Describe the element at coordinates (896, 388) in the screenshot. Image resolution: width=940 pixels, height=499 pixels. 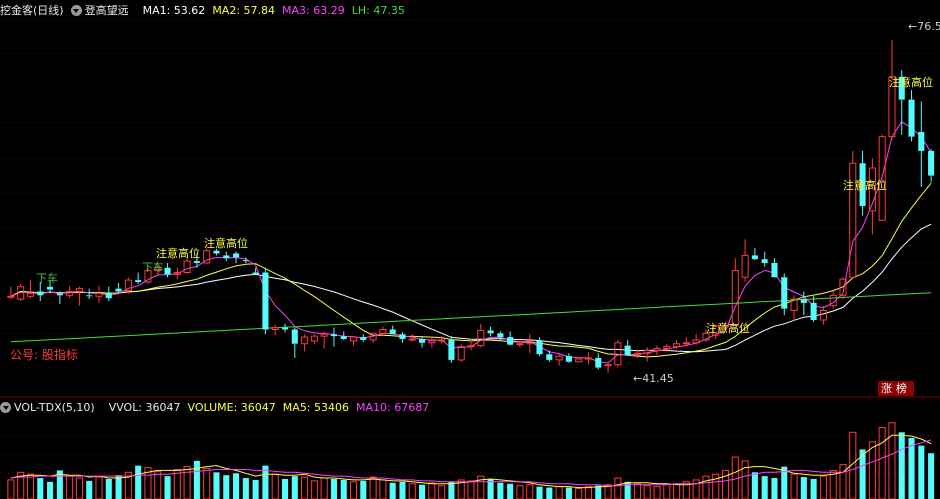
I see `rank-badge: 涨榜` at that location.